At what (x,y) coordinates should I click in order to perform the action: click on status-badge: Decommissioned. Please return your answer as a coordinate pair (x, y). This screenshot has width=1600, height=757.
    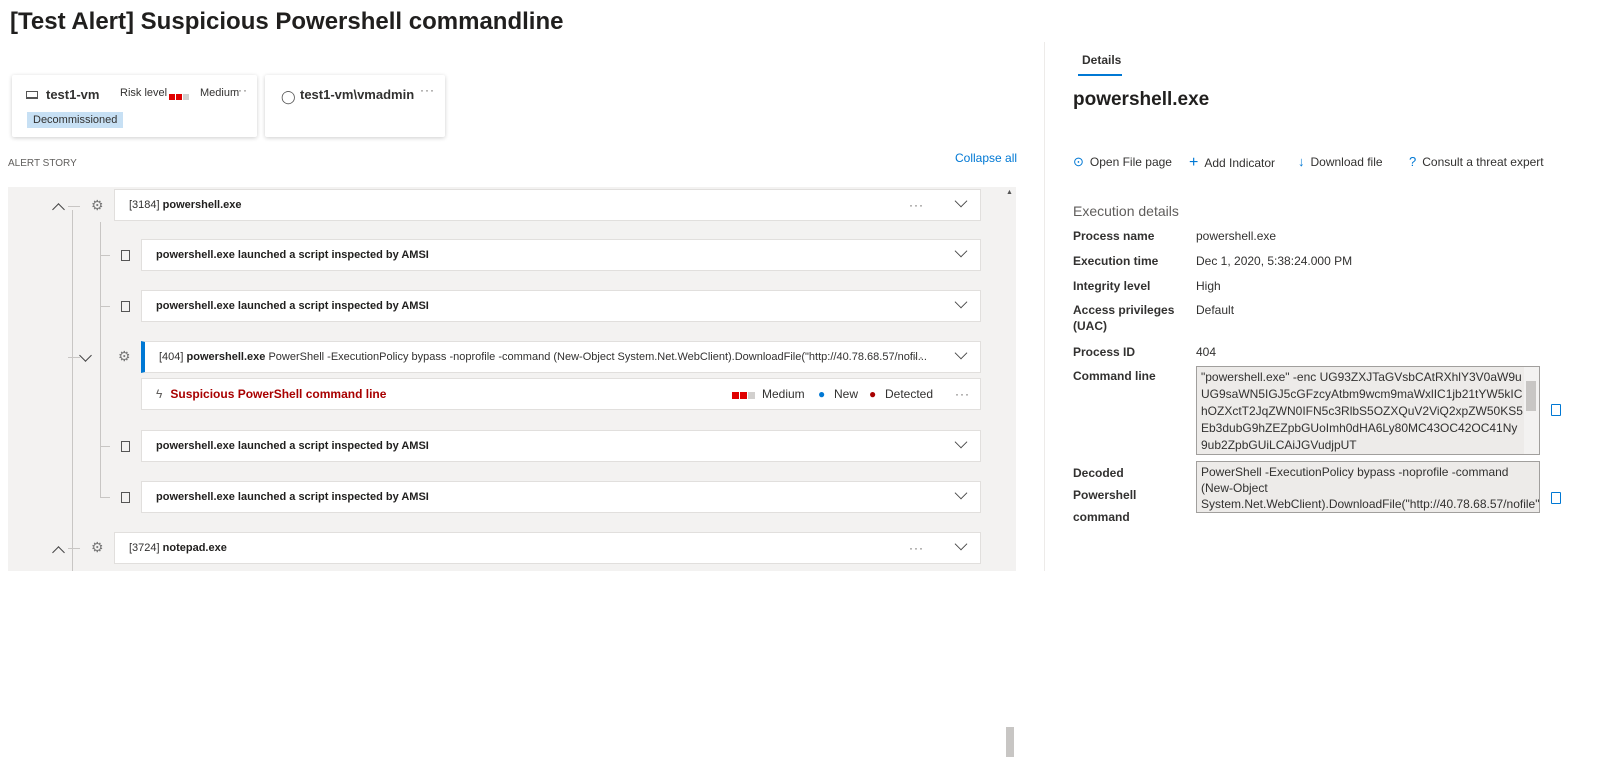
    Looking at the image, I should click on (75, 120).